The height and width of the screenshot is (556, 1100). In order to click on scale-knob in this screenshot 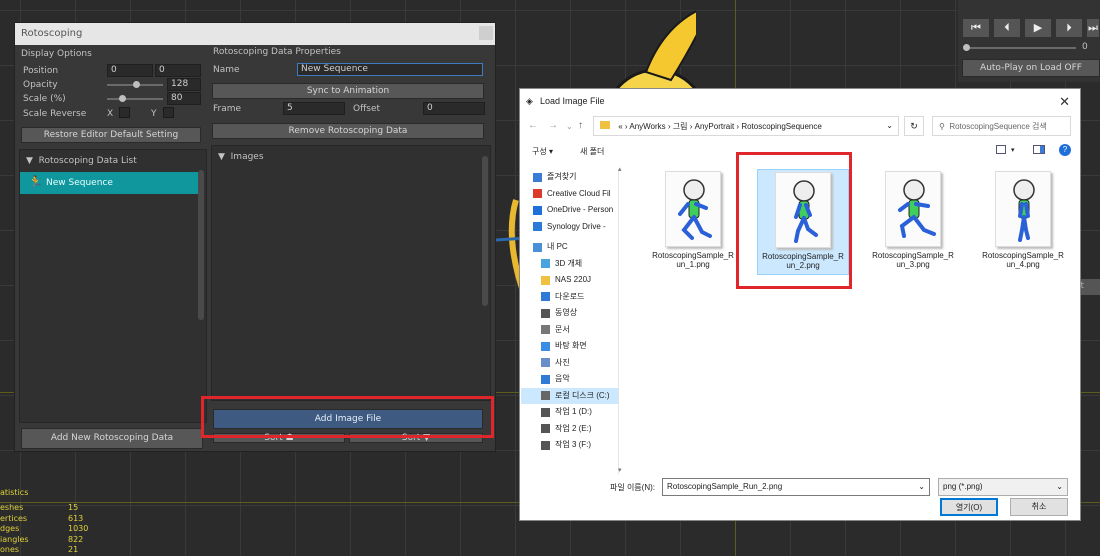, I will do `click(122, 98)`.